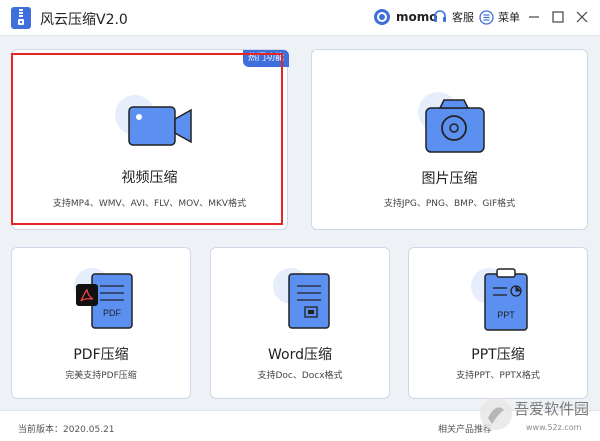  I want to click on ppt-icon-label: PPT, so click(506, 315).